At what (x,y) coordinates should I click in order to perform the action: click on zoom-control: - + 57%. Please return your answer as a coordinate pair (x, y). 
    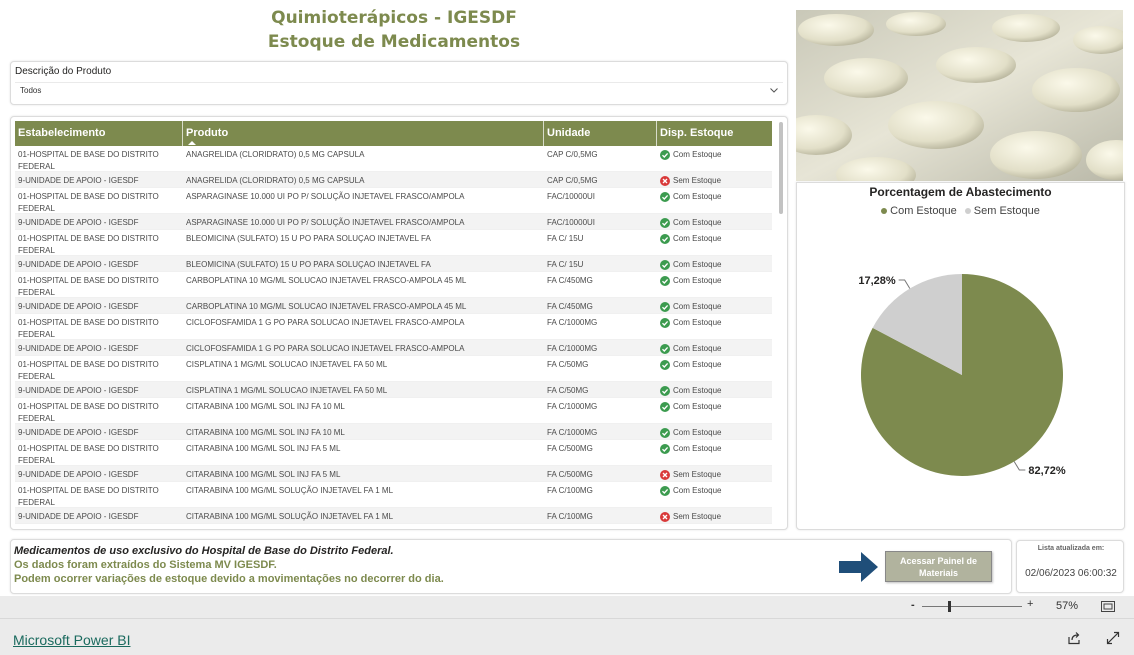
    Looking at the image, I should click on (1015, 607).